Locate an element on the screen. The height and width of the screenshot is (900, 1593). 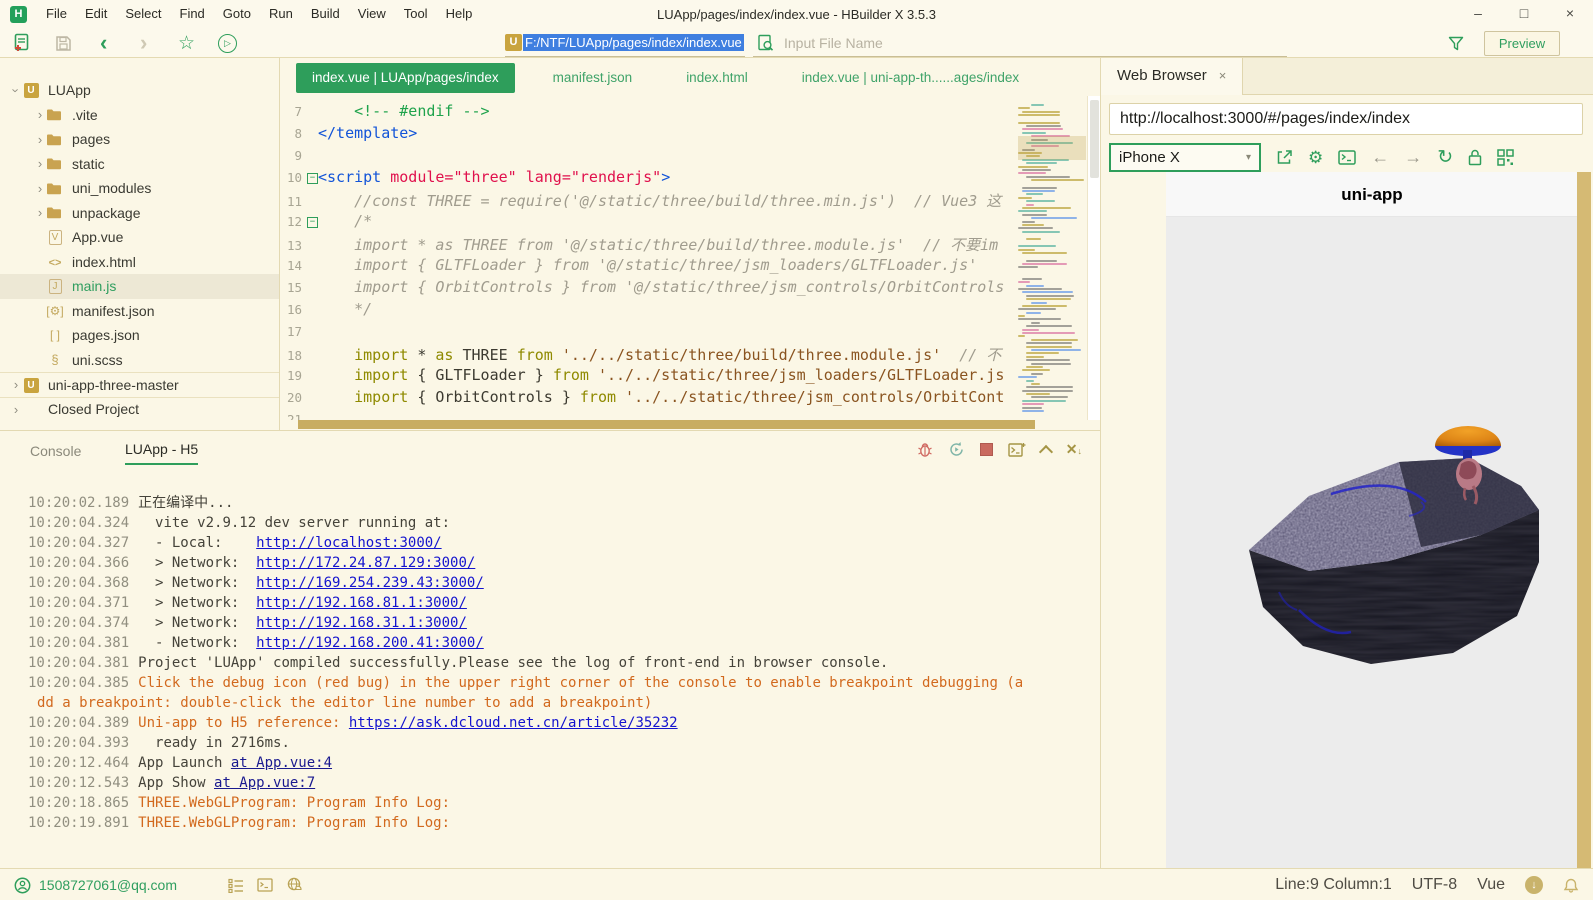
tree-item-main-js: Jmain.js is located at coordinates (139, 286).